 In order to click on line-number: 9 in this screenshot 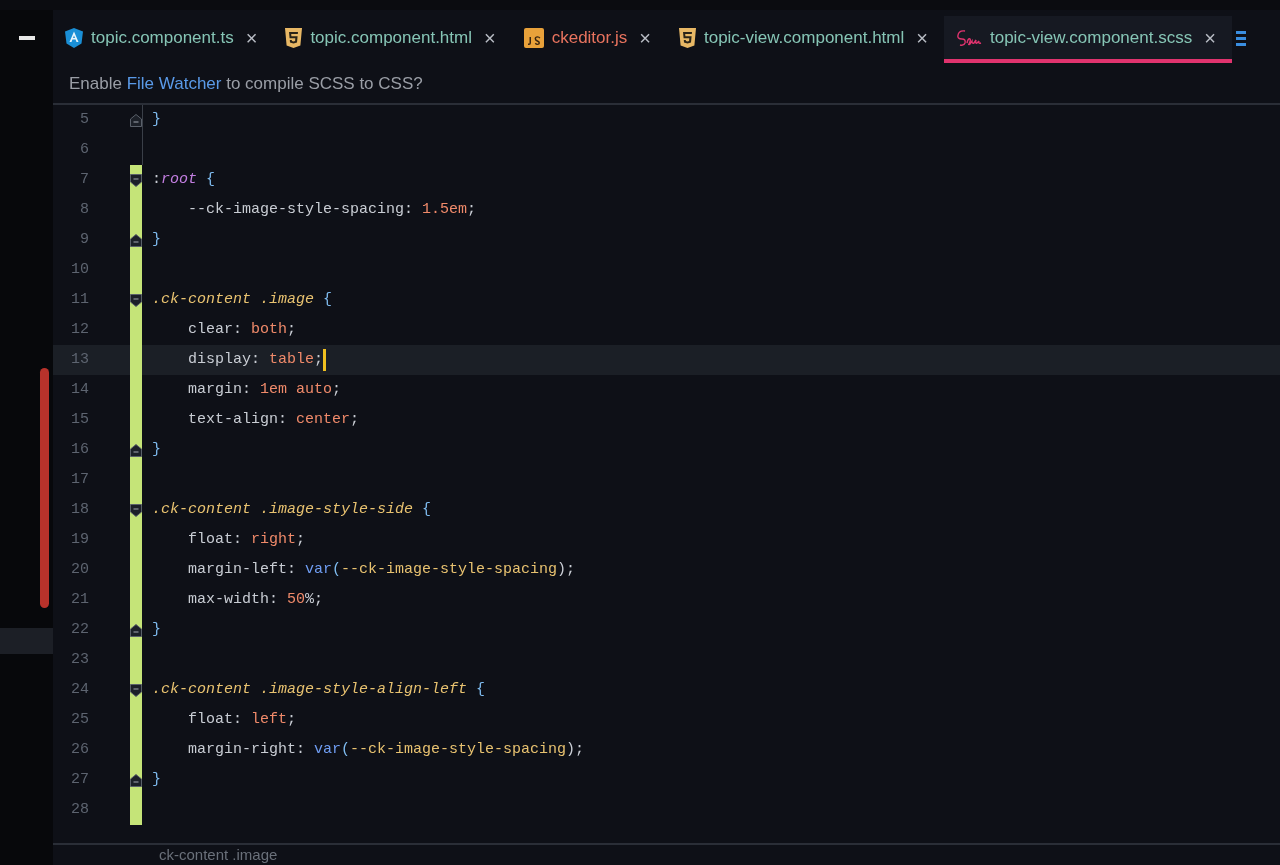, I will do `click(84, 239)`.